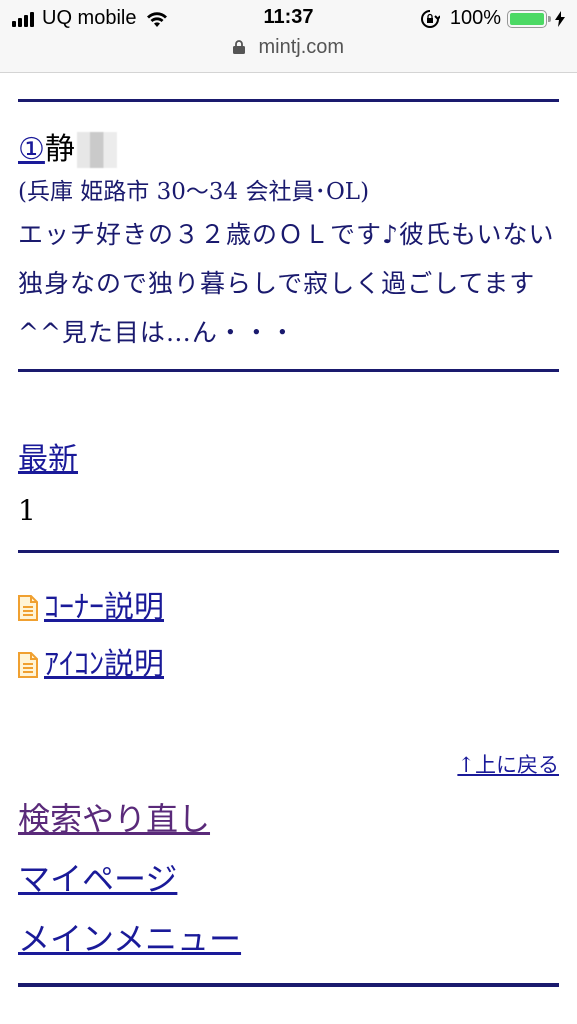  I want to click on battery-percent: 100%, so click(475, 18).